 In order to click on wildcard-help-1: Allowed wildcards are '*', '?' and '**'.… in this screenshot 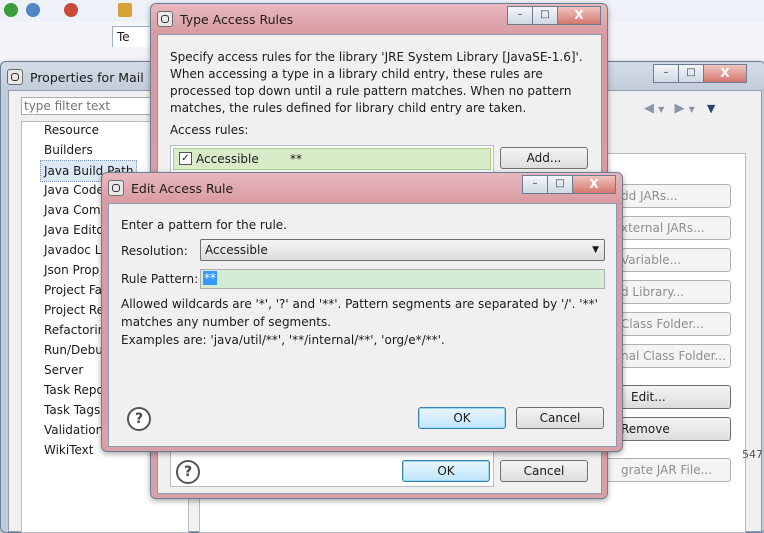, I will do `click(359, 304)`.